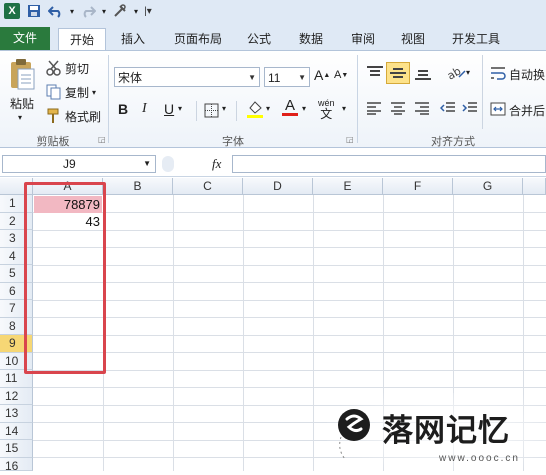 This screenshot has width=546, height=475. Describe the element at coordinates (24, 103) in the screenshot. I see `paste-button-label: 粘贴` at that location.